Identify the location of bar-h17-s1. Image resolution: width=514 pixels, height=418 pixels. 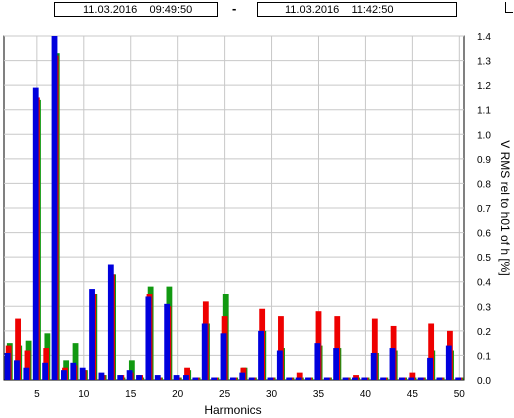
(148, 338).